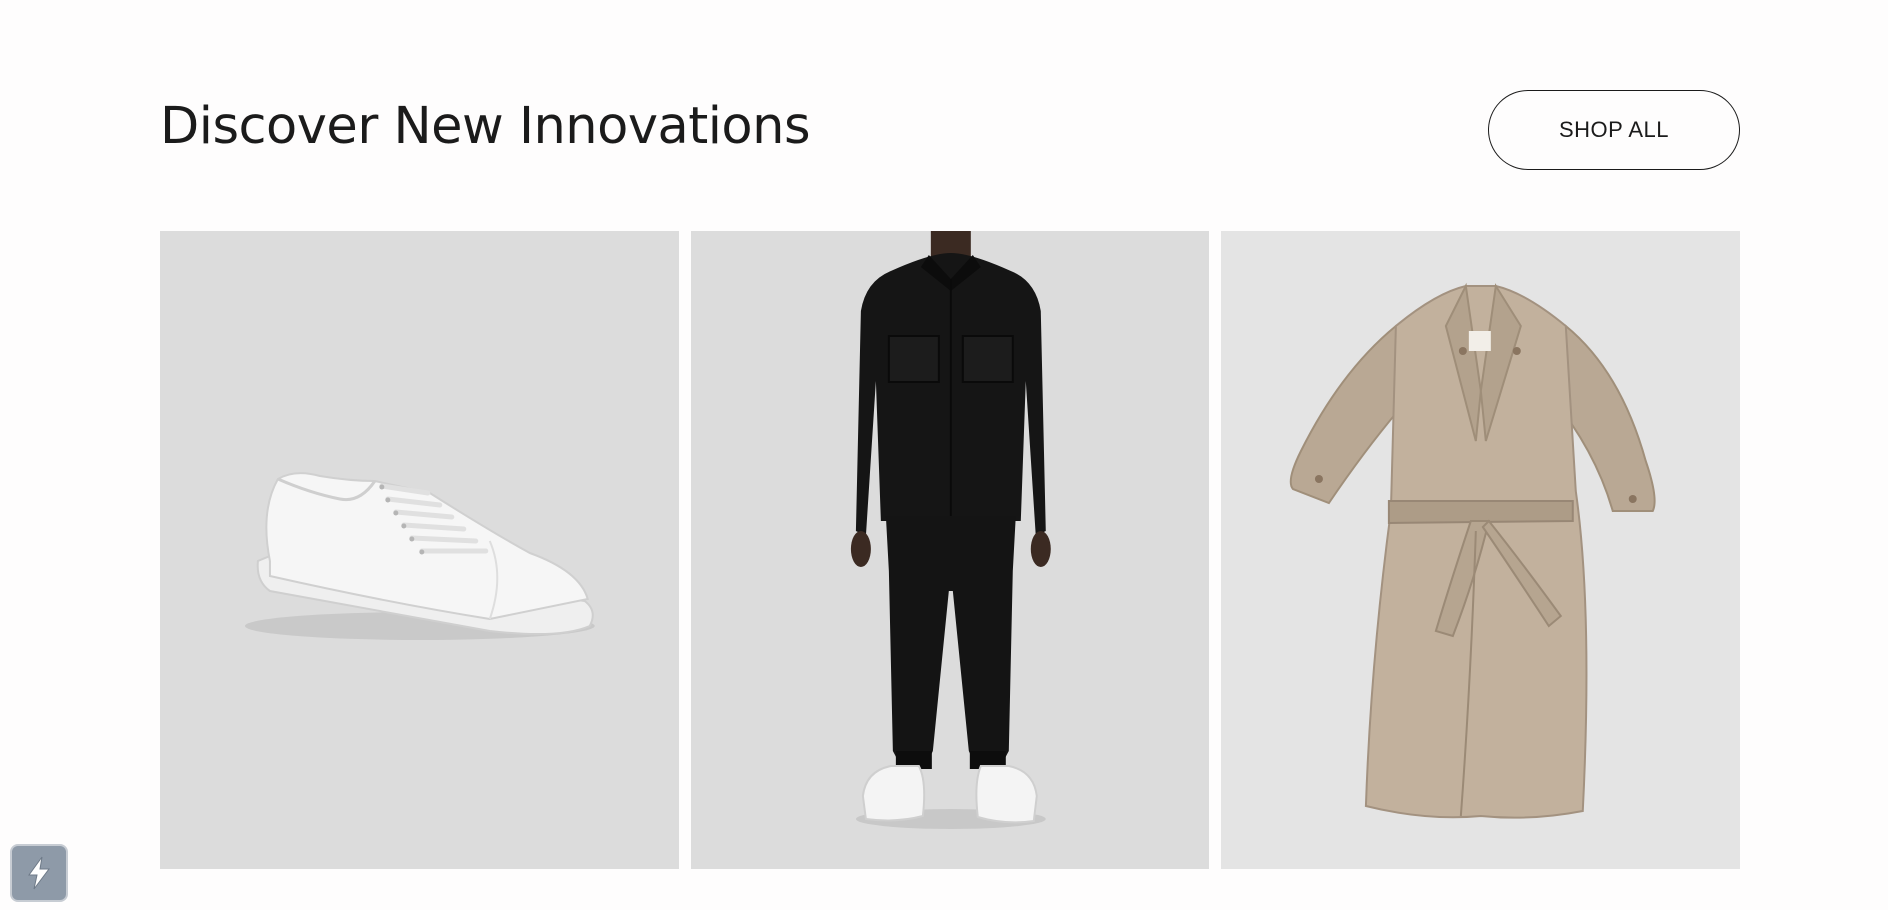 The width and height of the screenshot is (1888, 910). What do you see at coordinates (419, 556) in the screenshot?
I see `sneaker-image` at bounding box center [419, 556].